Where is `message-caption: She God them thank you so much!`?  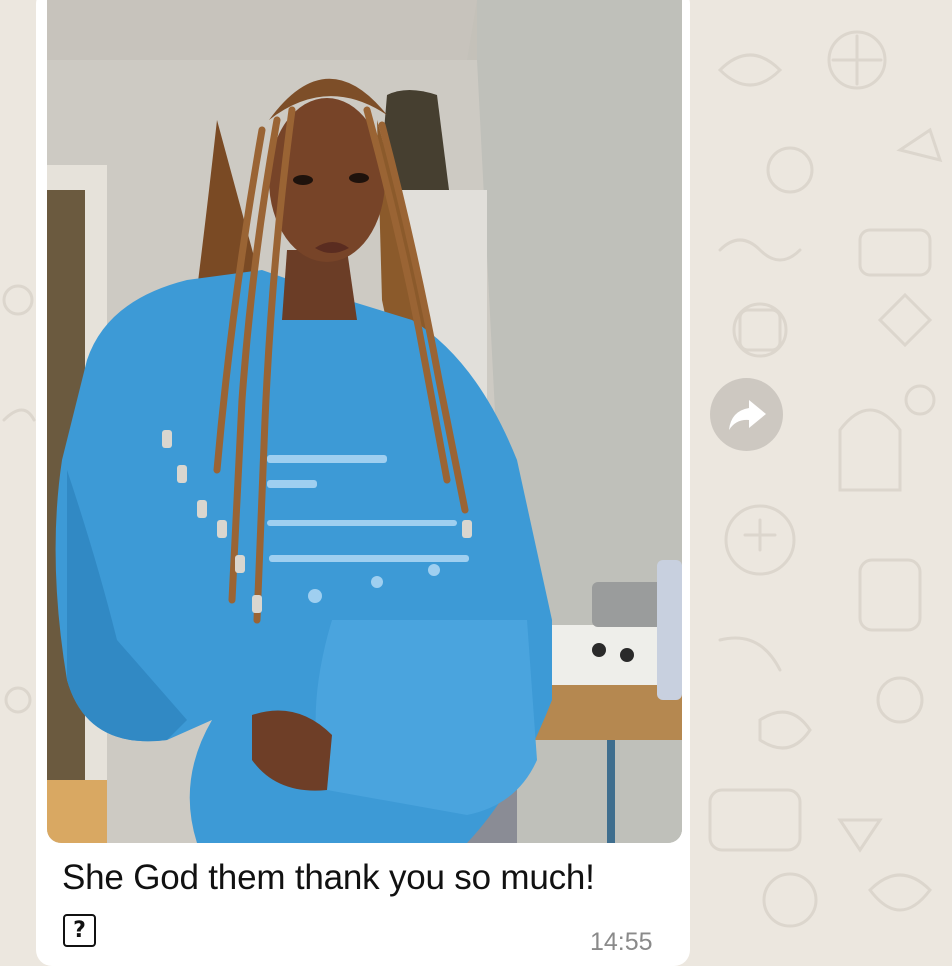
message-caption: She God them thank you so much! is located at coordinates (328, 877).